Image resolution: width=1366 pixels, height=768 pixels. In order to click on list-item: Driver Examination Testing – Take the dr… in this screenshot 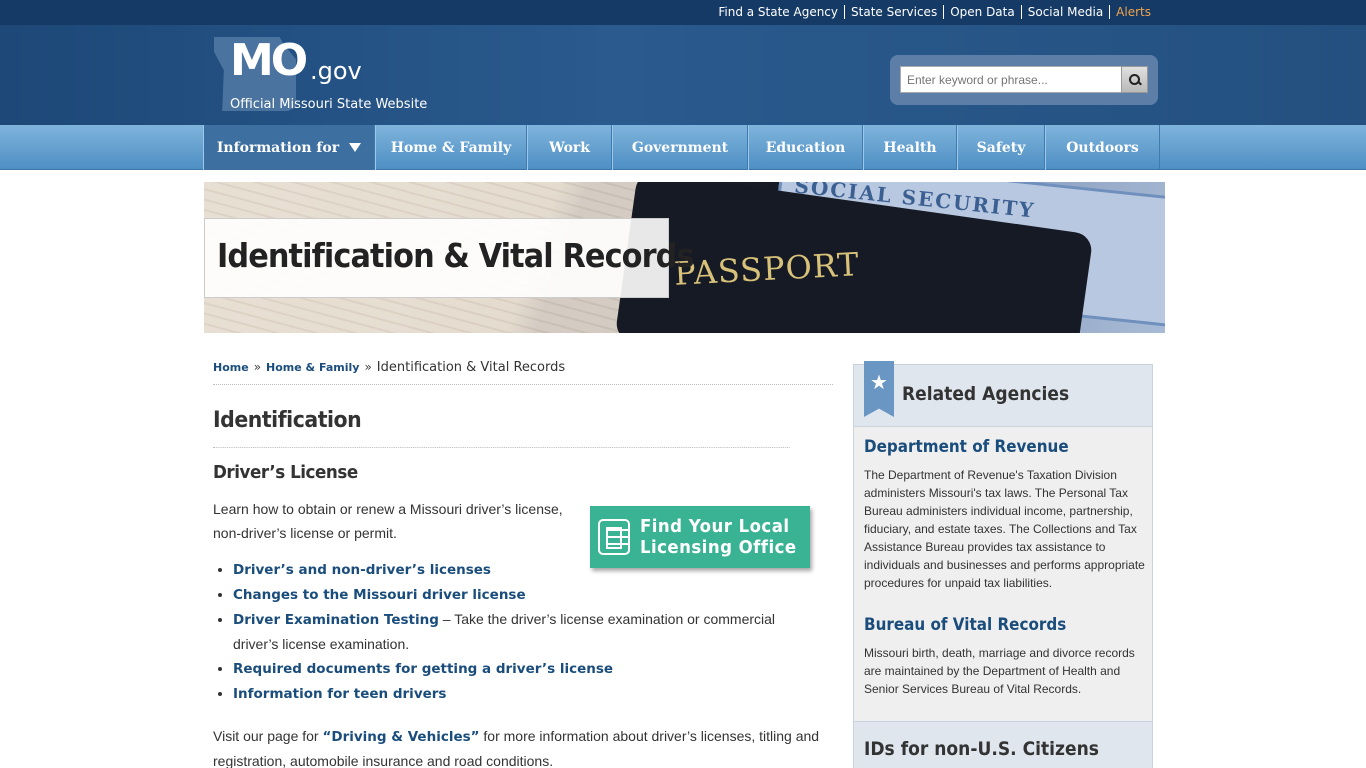, I will do `click(528, 631)`.